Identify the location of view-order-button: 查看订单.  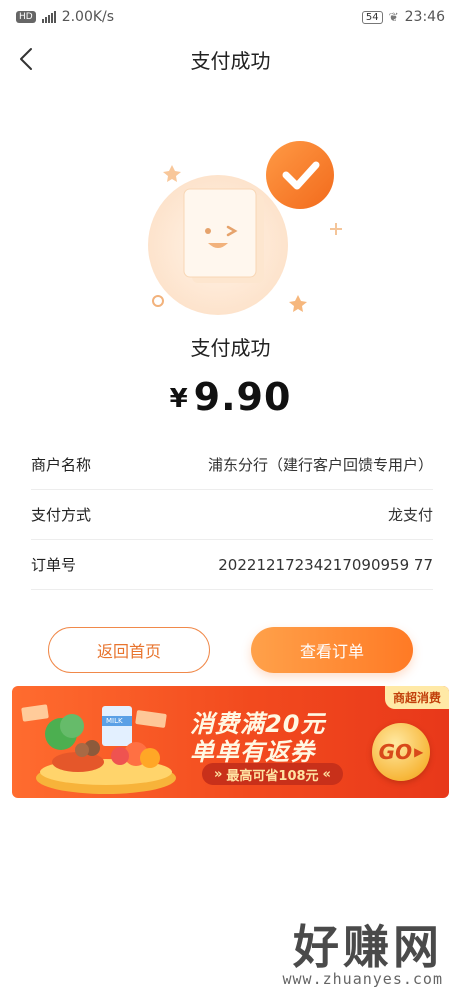
(332, 650).